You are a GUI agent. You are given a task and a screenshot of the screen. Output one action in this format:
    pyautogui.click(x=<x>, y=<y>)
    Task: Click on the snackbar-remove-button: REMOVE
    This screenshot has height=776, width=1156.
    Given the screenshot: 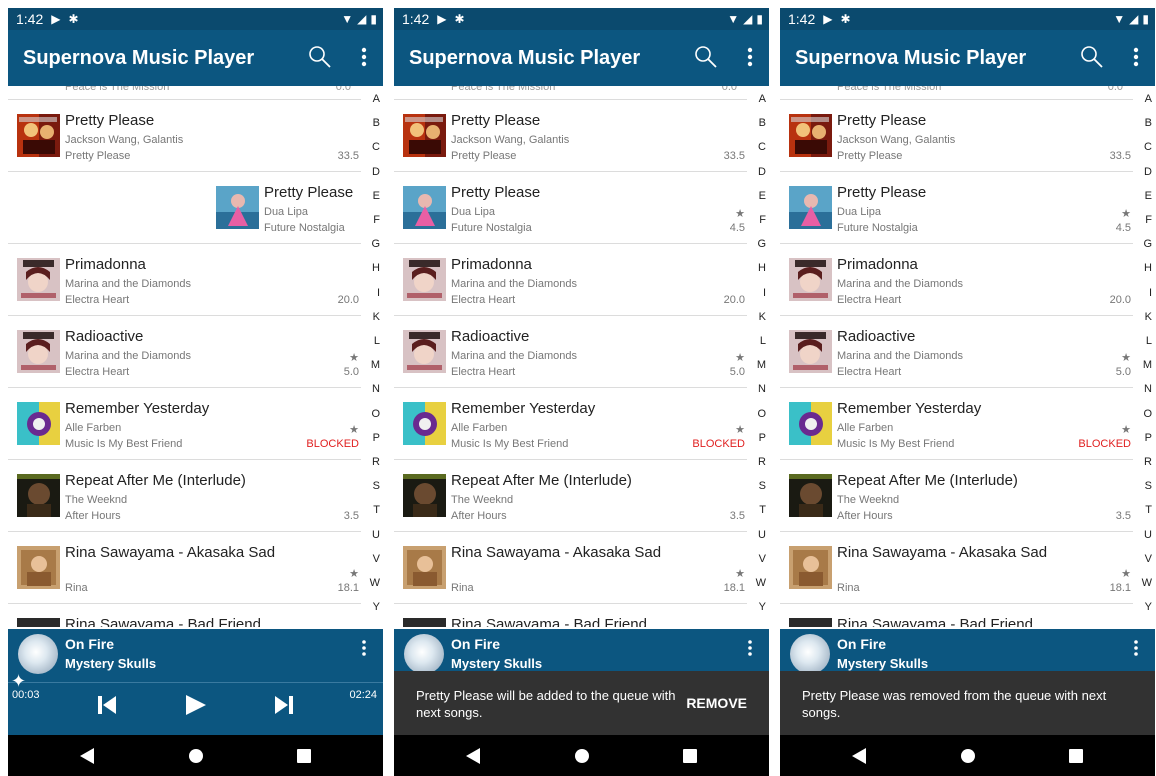 What is the action you would take?
    pyautogui.click(x=716, y=703)
    